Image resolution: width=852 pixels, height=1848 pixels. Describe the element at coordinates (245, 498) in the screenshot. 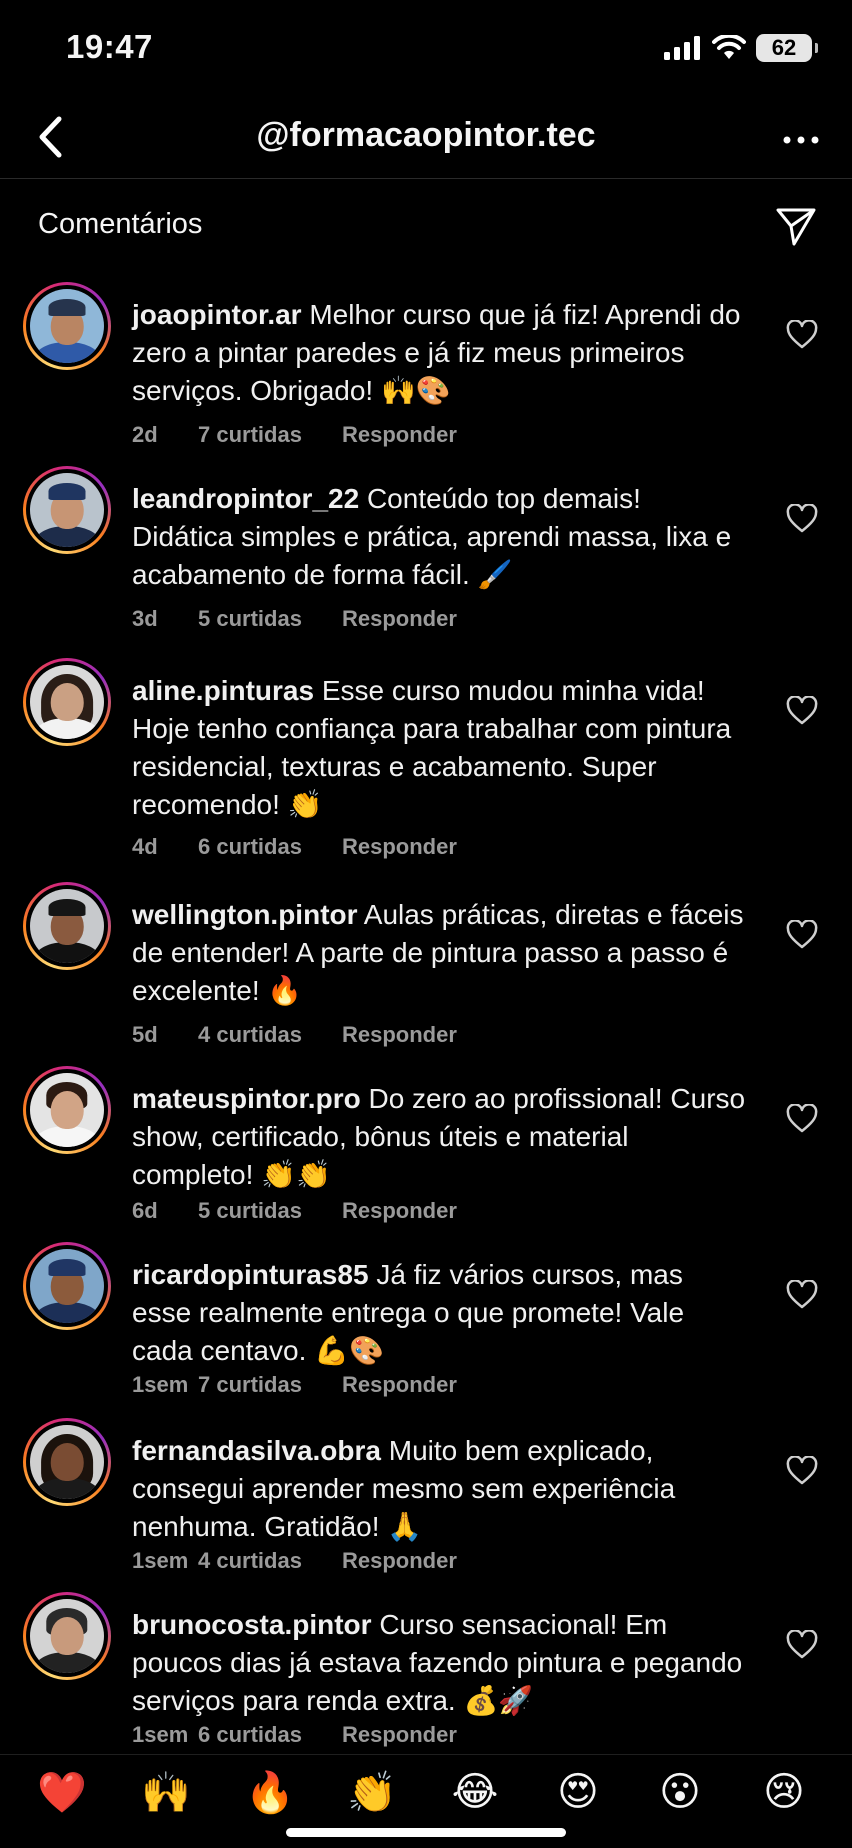

I see `comment-username: leandropintor_22` at that location.